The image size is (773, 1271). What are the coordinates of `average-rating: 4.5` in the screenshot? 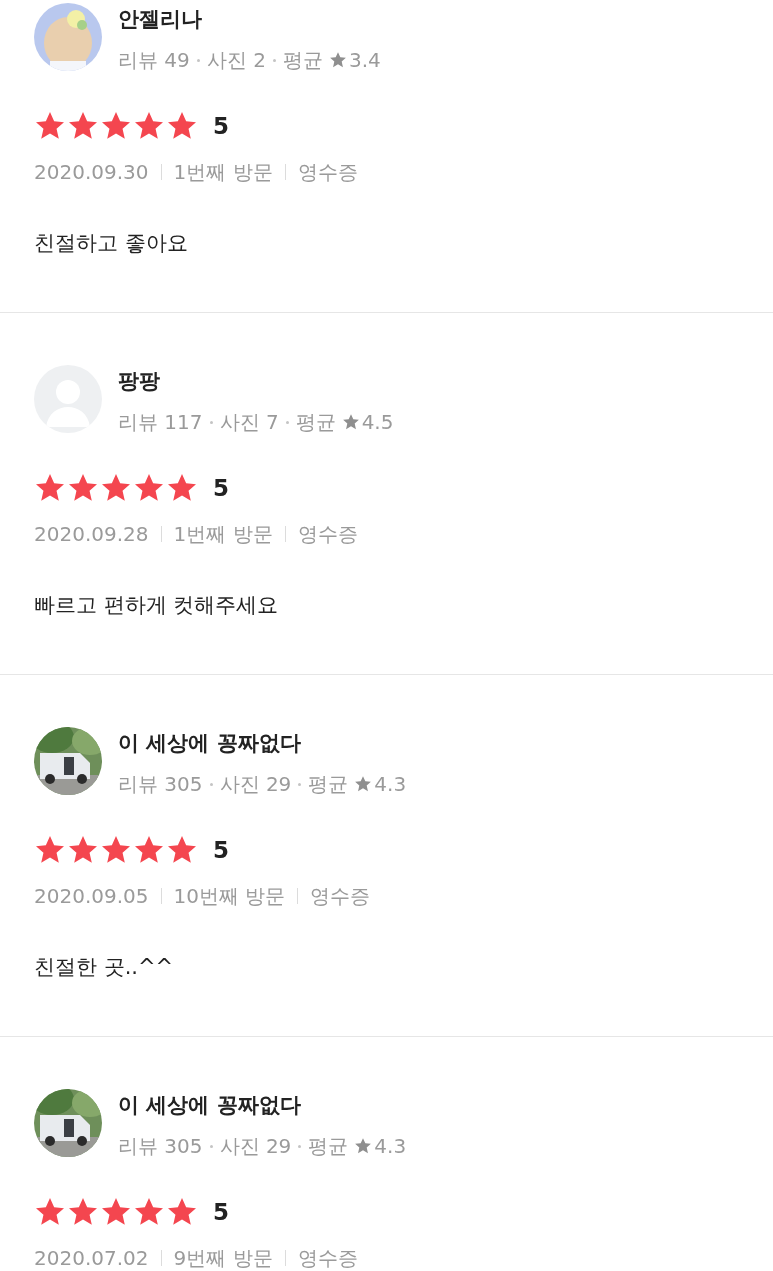 It's located at (377, 422).